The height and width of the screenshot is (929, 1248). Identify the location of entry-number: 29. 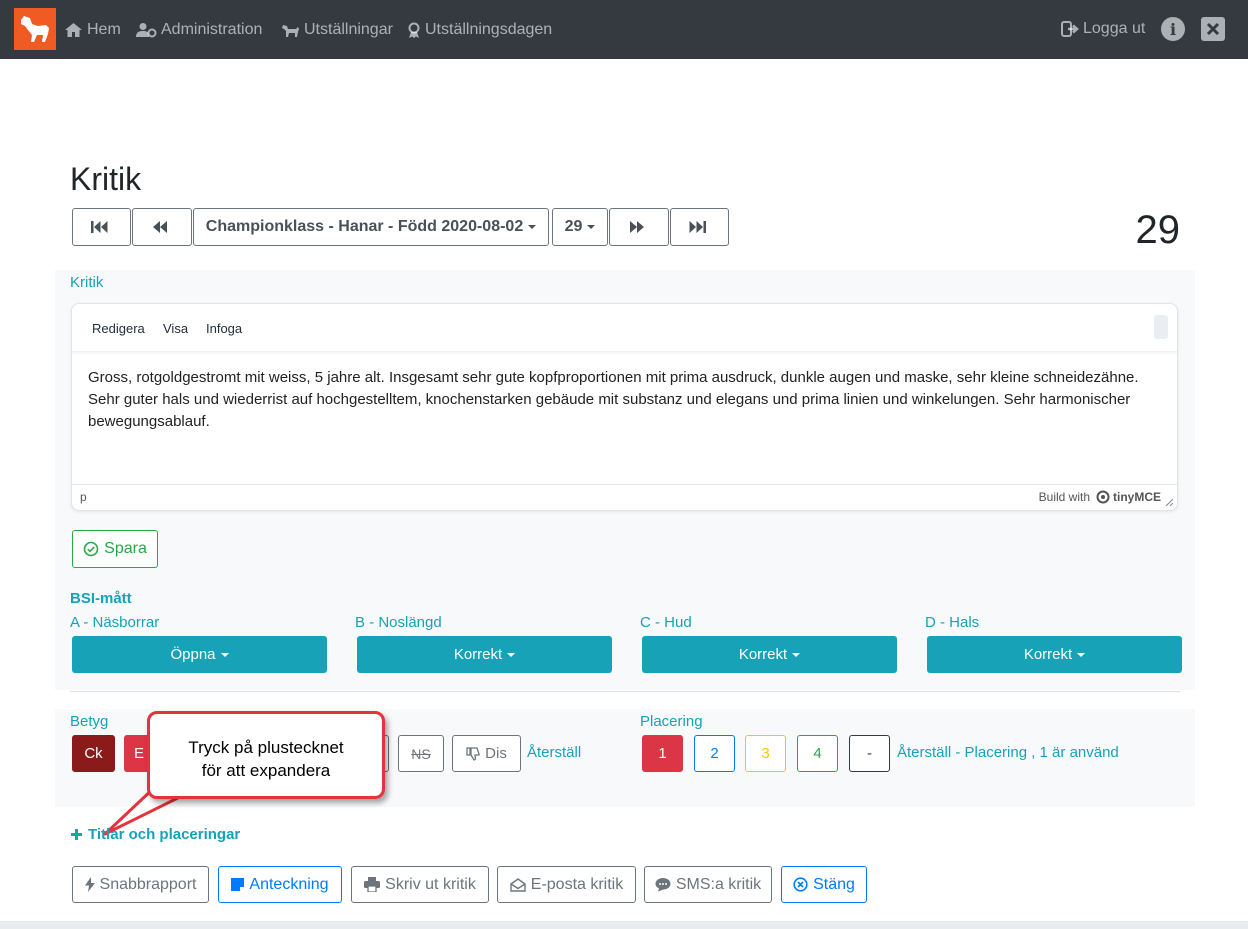
(1158, 230).